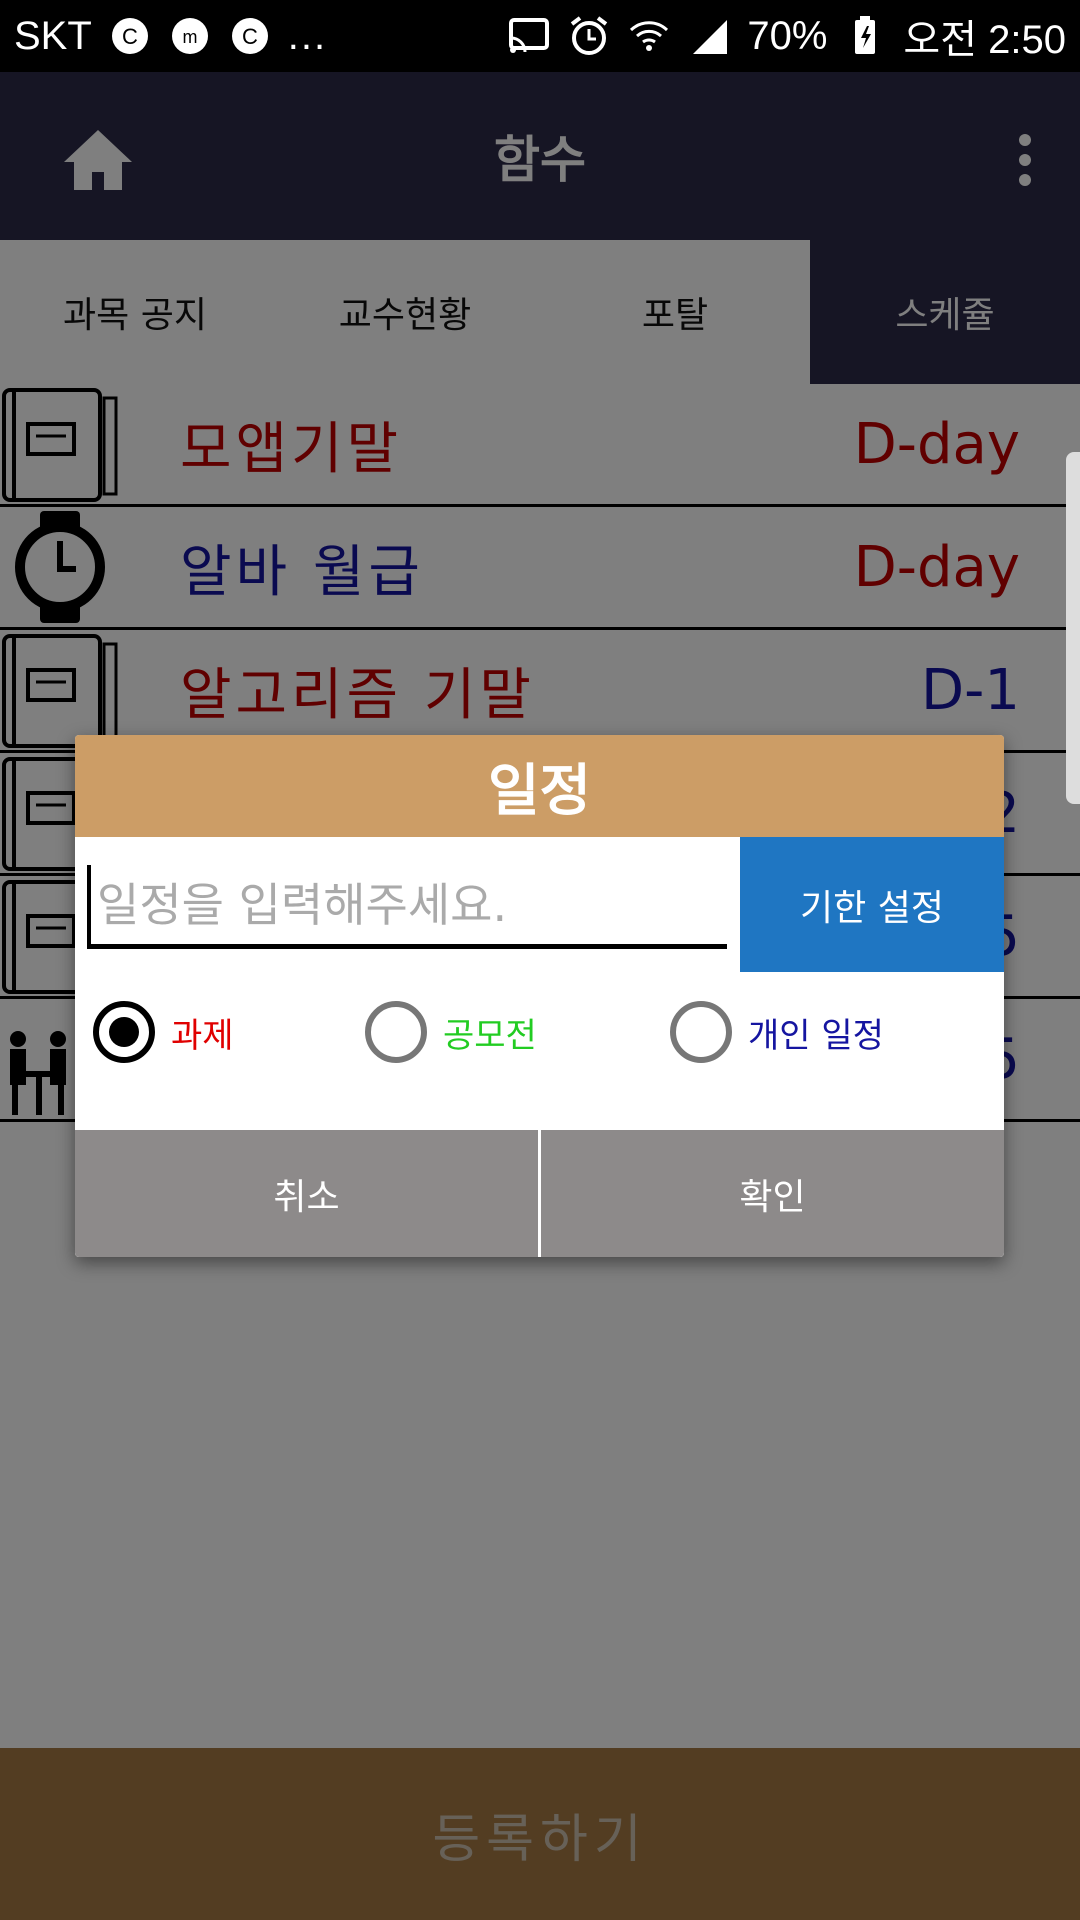 The width and height of the screenshot is (1080, 1920). Describe the element at coordinates (490, 1035) in the screenshot. I see `radio-label: 공모전` at that location.